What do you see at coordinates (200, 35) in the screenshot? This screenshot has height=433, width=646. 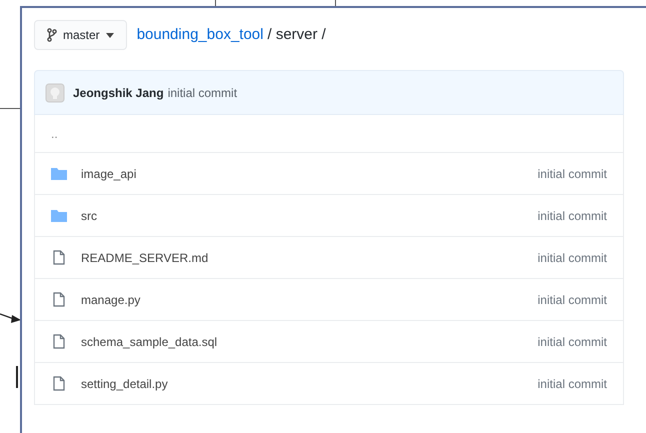 I see `repo-link: bounding_box_tool` at bounding box center [200, 35].